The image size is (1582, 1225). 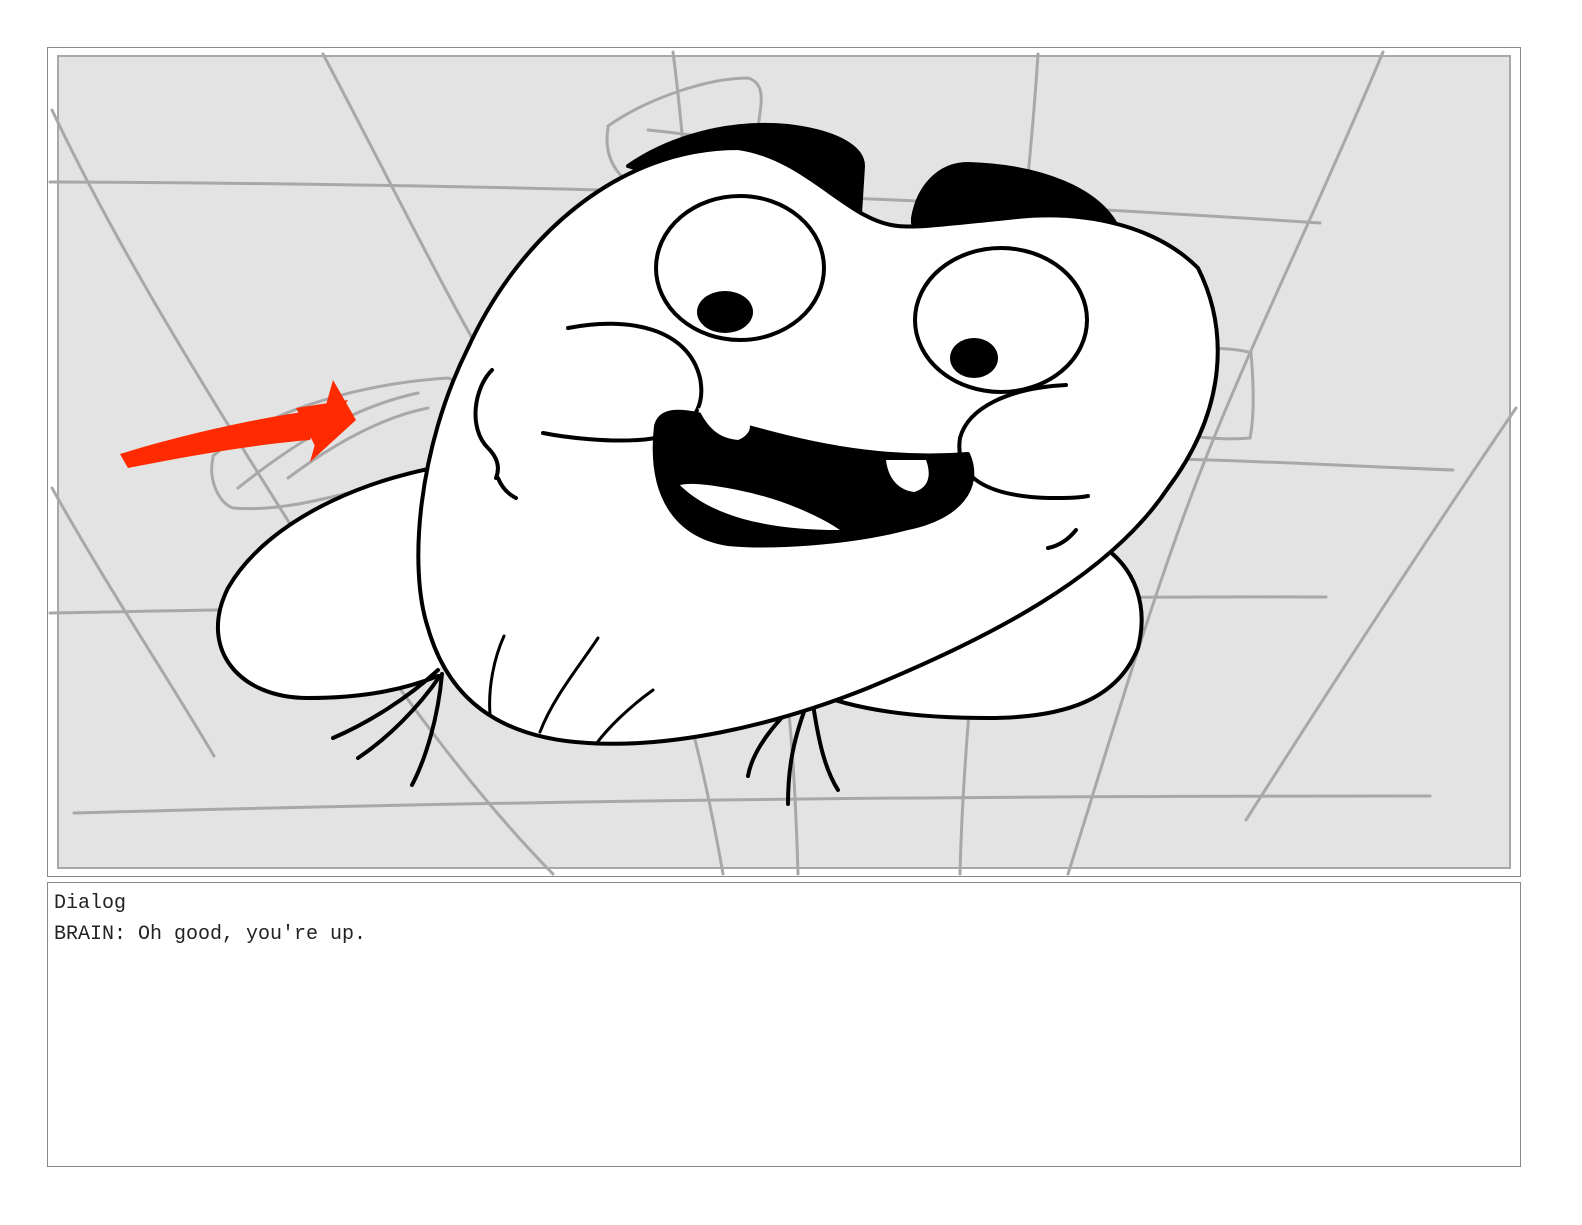 I want to click on right-eye, so click(x=1001, y=320).